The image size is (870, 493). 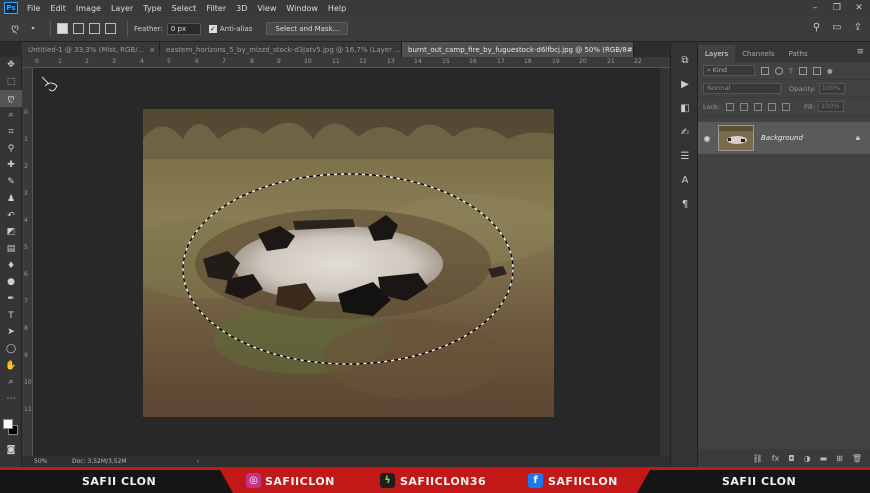 What do you see at coordinates (758, 458) in the screenshot?
I see `link-layers-icon: ⛓` at bounding box center [758, 458].